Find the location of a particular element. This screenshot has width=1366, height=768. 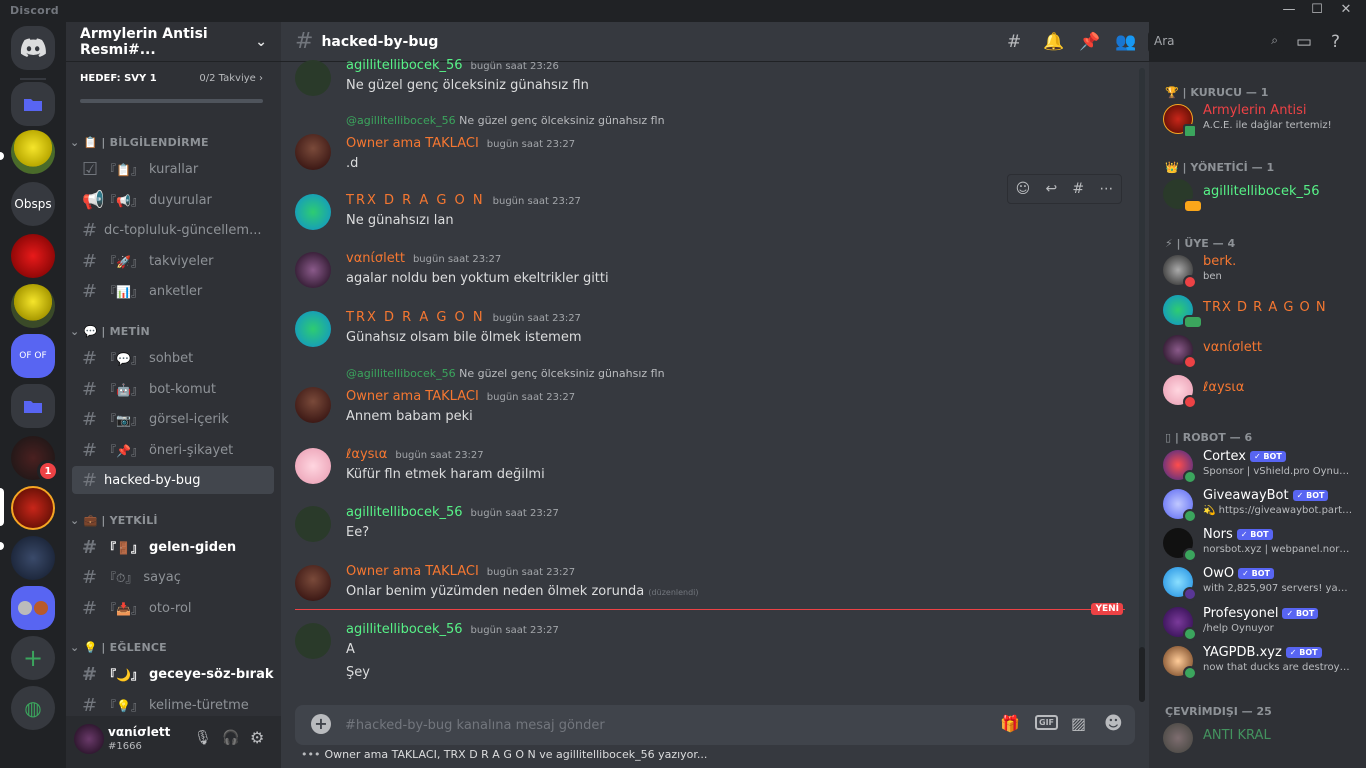

channel-takviyeler: # 『🚀』 takviyeler is located at coordinates (173, 261).